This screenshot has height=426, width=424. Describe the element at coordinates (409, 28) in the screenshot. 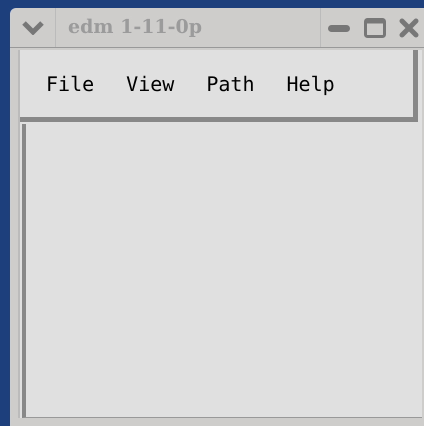

I see `close-icon` at that location.